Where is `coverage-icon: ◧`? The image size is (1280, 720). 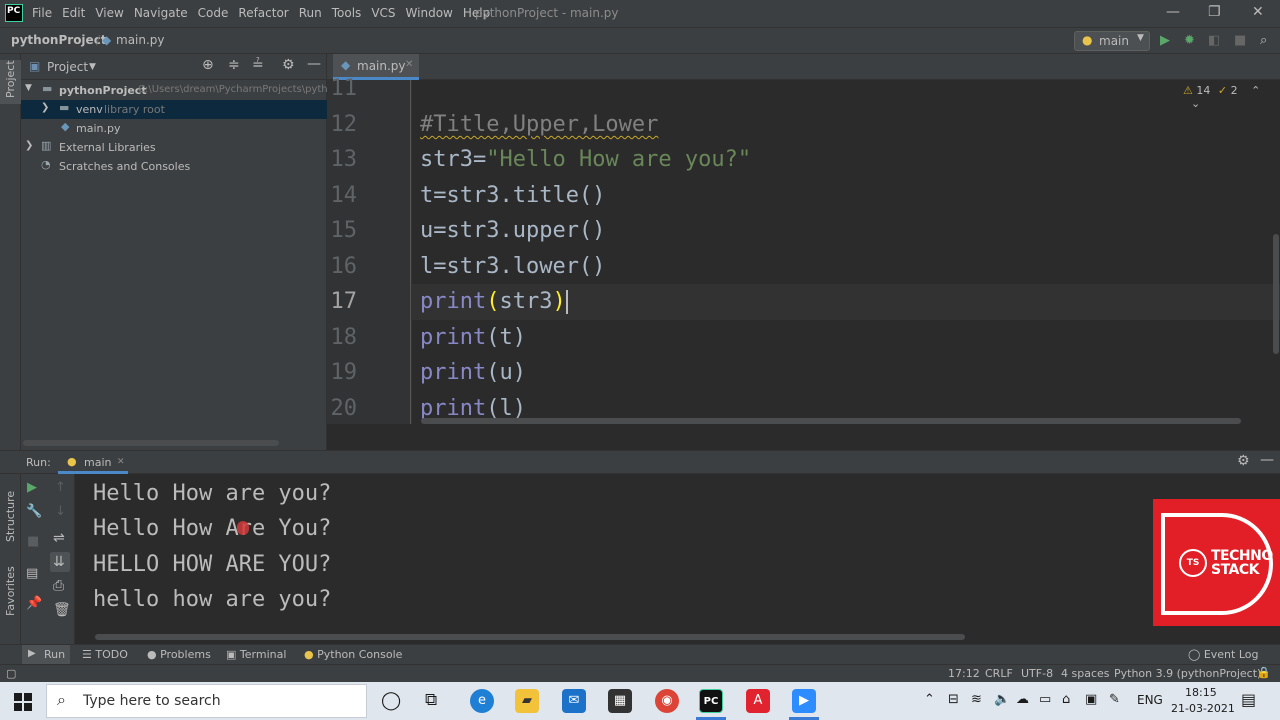
coverage-icon: ◧ is located at coordinates (1214, 40).